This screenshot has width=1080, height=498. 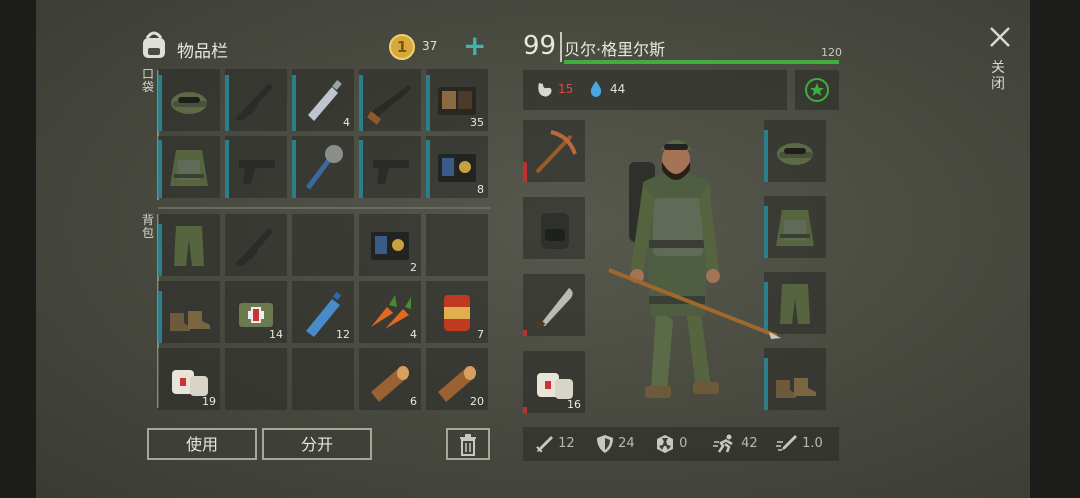 What do you see at coordinates (477, 401) in the screenshot?
I see `item-count: 20` at bounding box center [477, 401].